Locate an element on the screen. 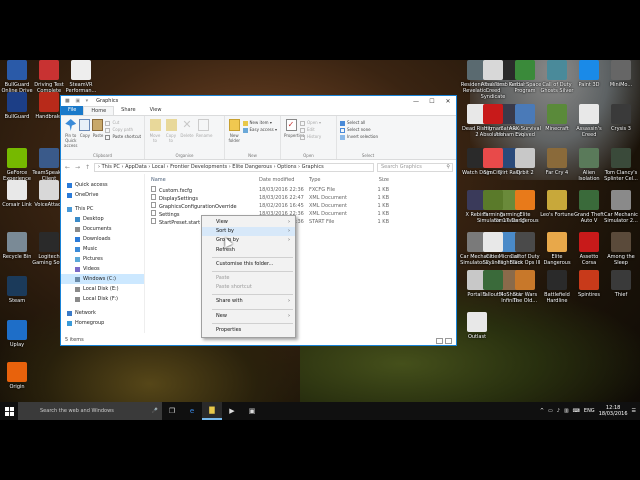 The height and width of the screenshot is (480, 640). tab-view: View is located at coordinates (156, 110).